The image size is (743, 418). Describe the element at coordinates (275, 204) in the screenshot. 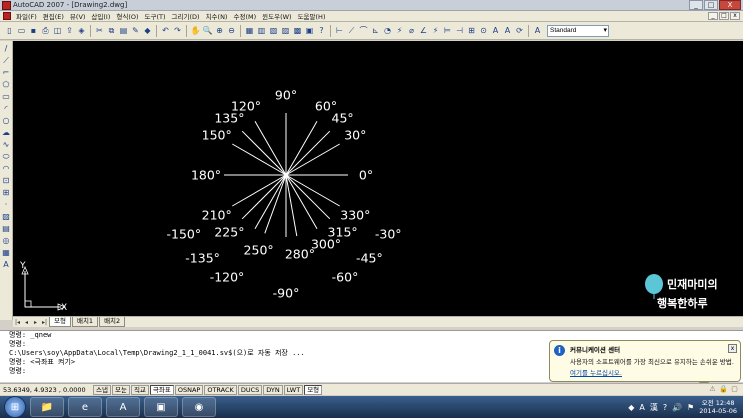

I see `polar-line` at that location.